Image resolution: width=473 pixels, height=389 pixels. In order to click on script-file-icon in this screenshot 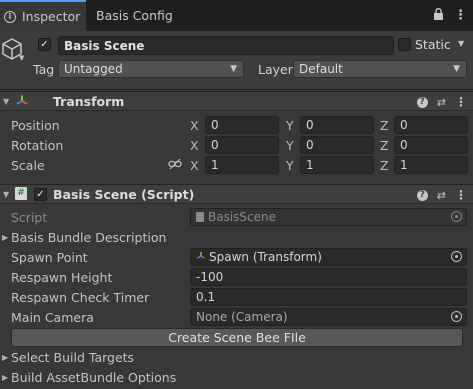, I will do `click(200, 217)`.